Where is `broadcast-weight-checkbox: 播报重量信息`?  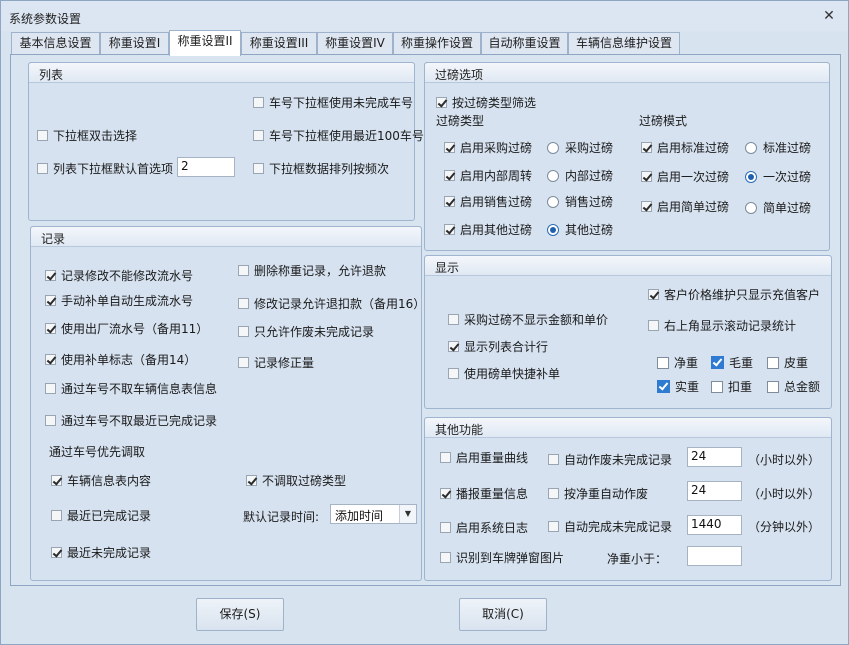
broadcast-weight-checkbox: 播报重量信息 is located at coordinates (484, 493).